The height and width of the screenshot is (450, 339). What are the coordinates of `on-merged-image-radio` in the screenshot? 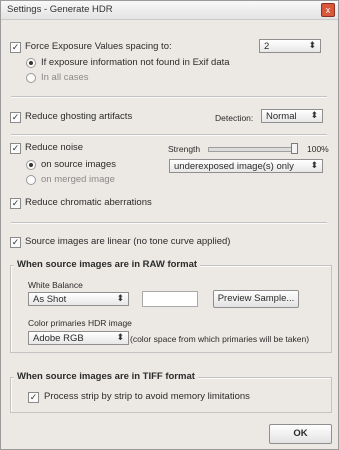 It's located at (31, 180).